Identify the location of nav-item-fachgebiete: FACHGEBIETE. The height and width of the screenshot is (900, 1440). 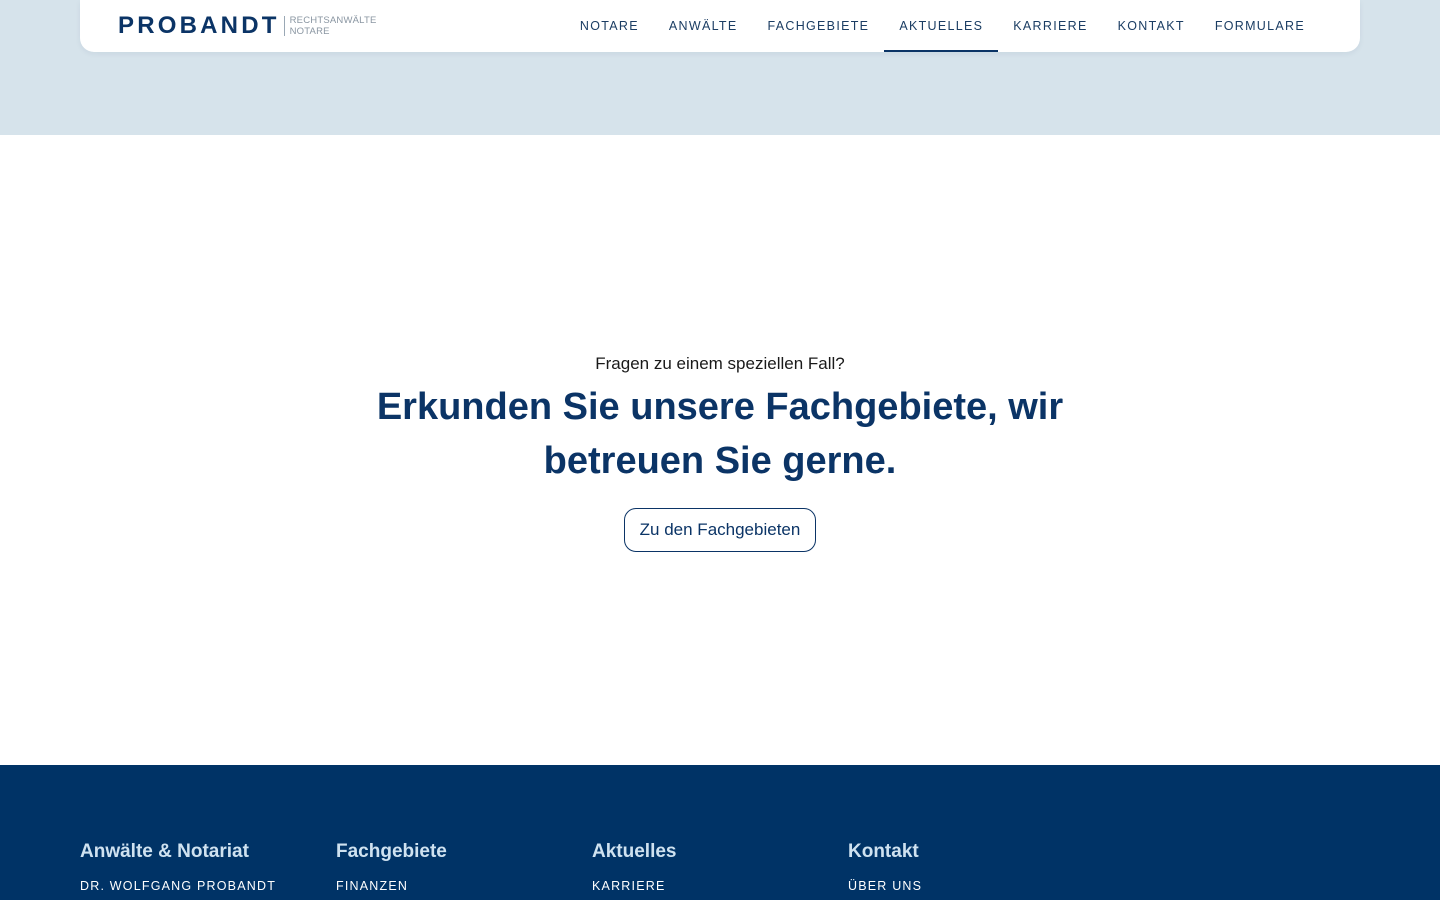
(818, 26).